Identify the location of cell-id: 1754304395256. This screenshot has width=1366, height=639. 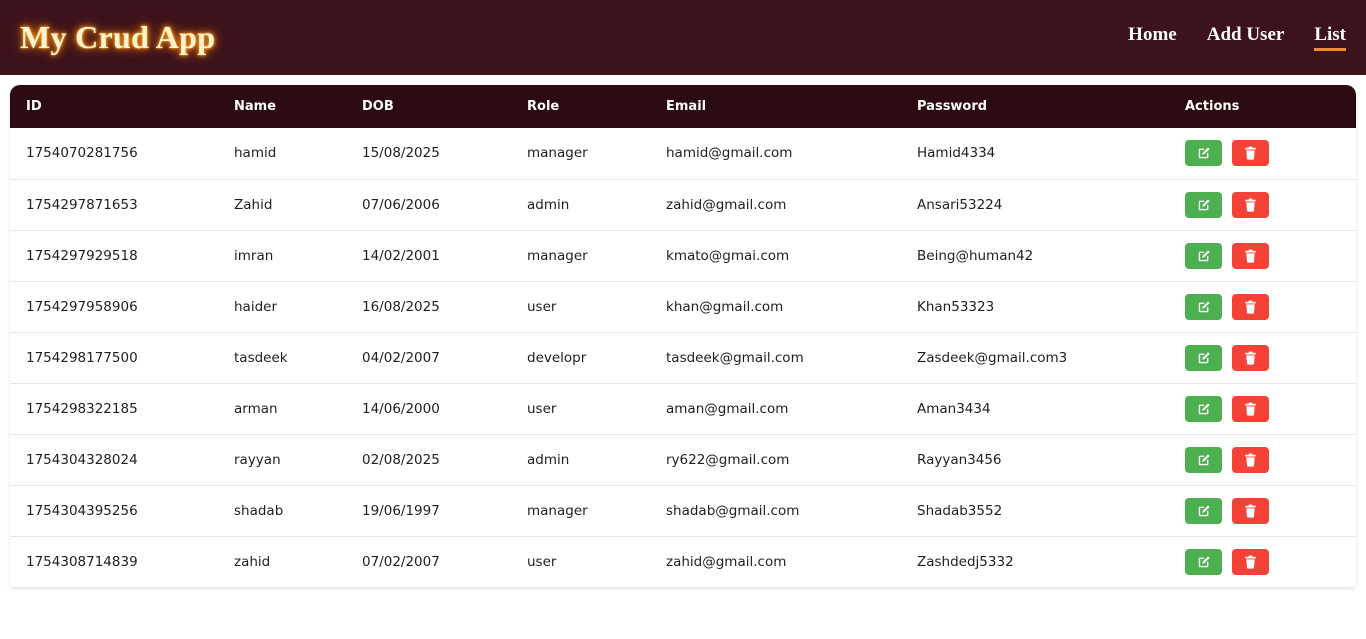
(82, 510).